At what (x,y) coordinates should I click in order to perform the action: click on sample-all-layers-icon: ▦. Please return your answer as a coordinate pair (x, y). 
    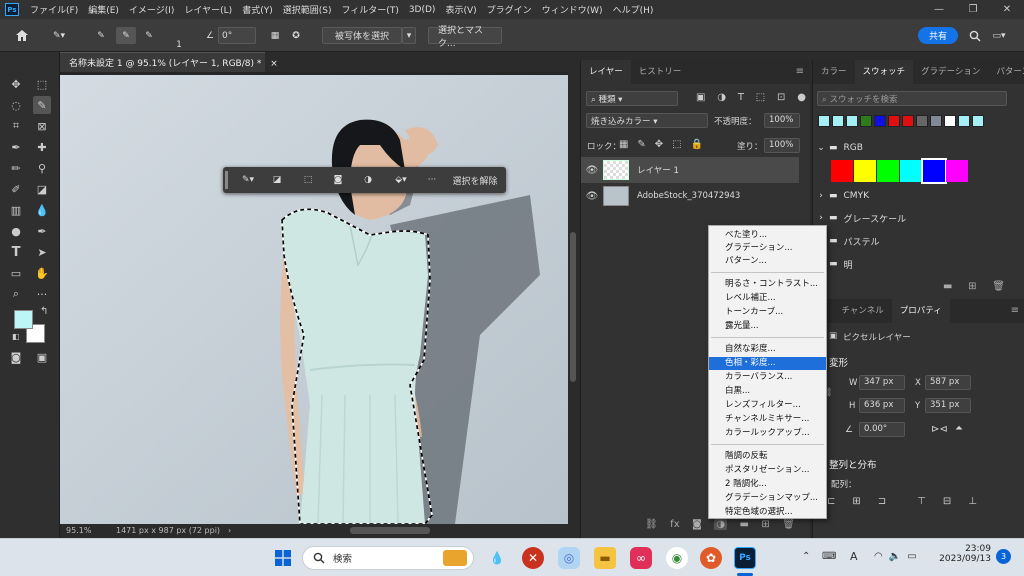
    Looking at the image, I should click on (275, 35).